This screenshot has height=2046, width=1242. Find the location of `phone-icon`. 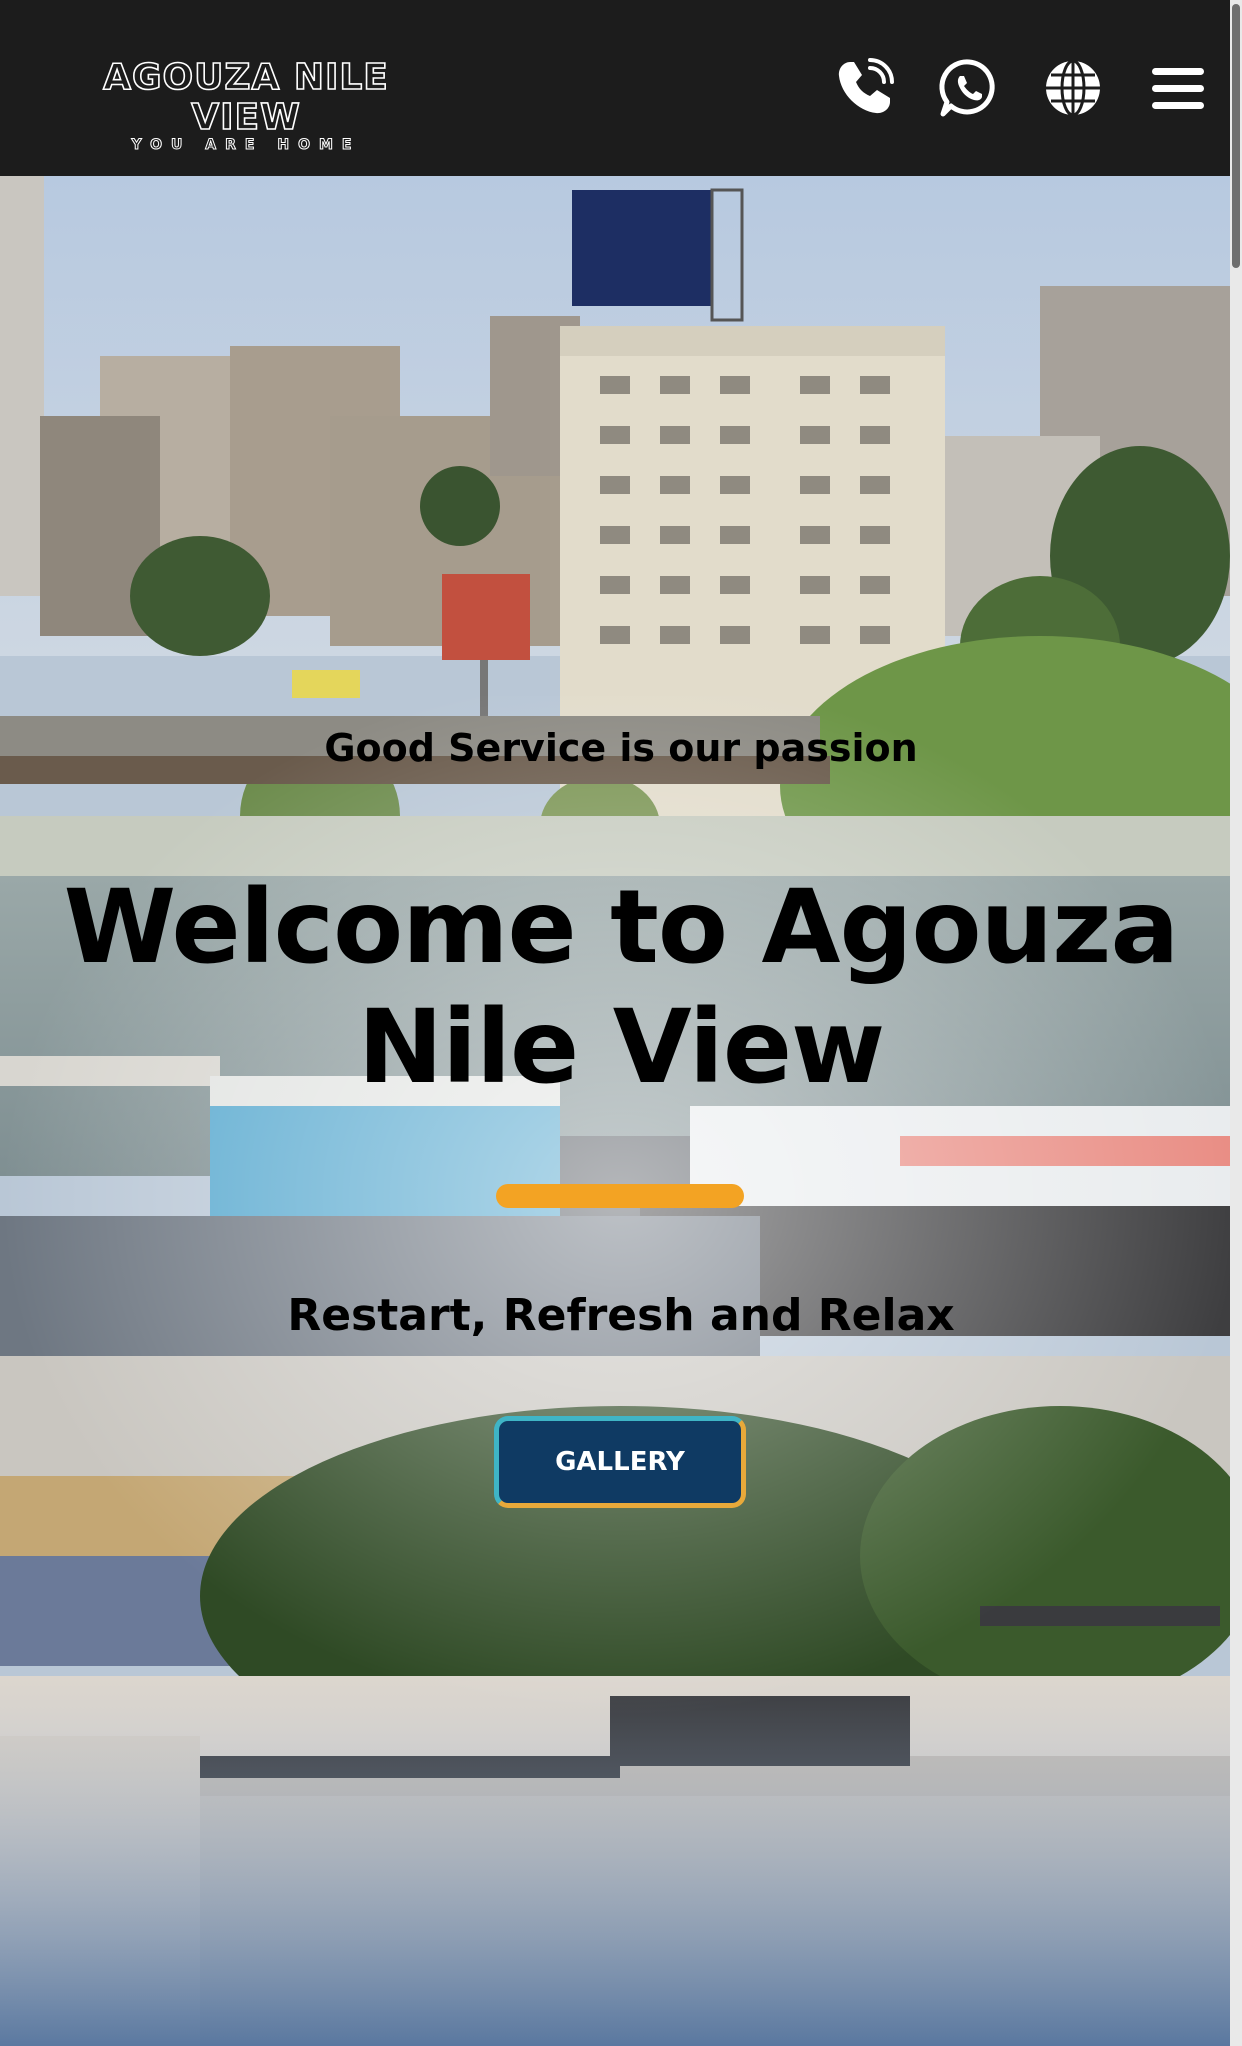

phone-icon is located at coordinates (864, 88).